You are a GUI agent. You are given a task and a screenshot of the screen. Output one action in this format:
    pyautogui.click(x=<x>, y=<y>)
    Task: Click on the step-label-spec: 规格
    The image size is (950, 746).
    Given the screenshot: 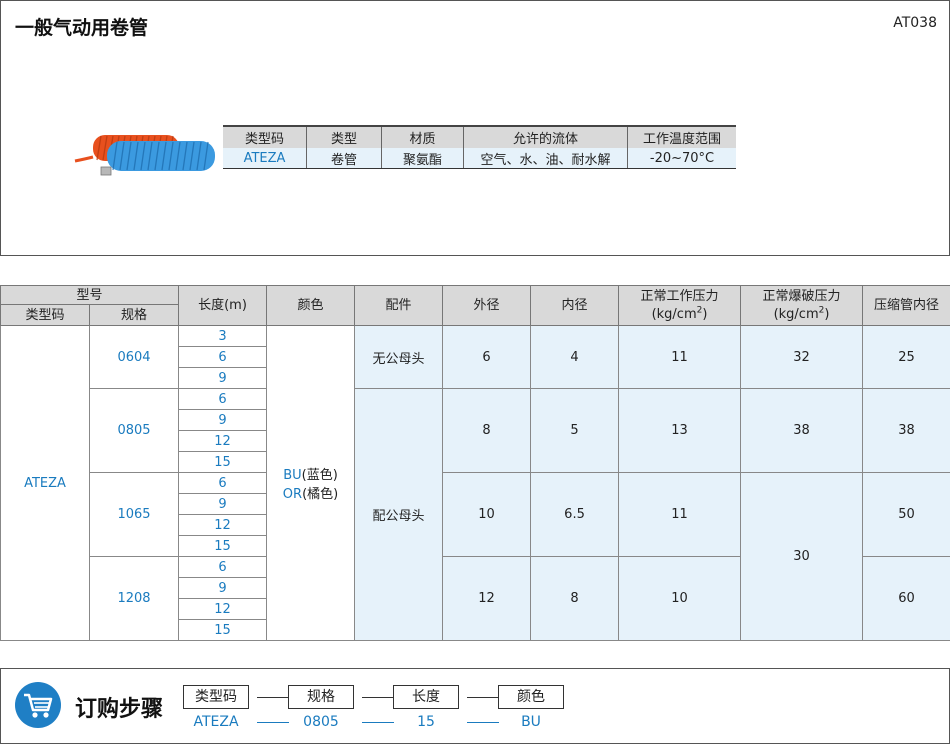 What is the action you would take?
    pyautogui.click(x=321, y=697)
    